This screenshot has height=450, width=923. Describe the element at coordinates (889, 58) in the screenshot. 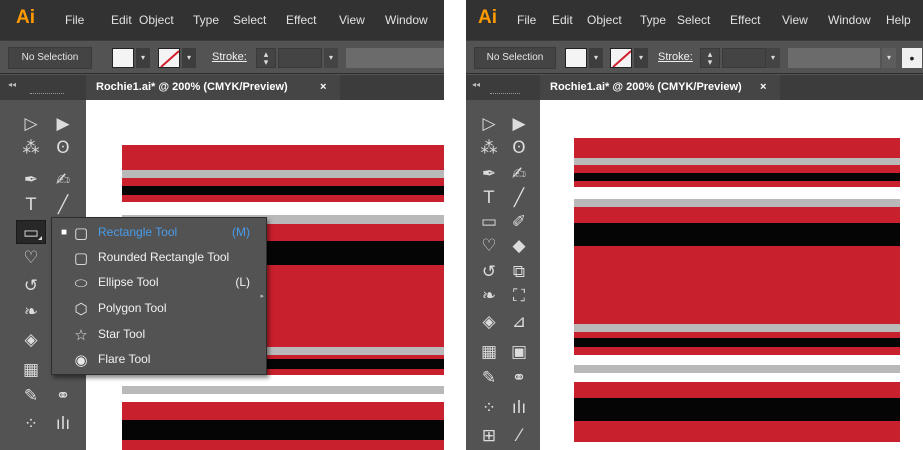

I see `variable-width-dropdown-icon: ▾` at that location.